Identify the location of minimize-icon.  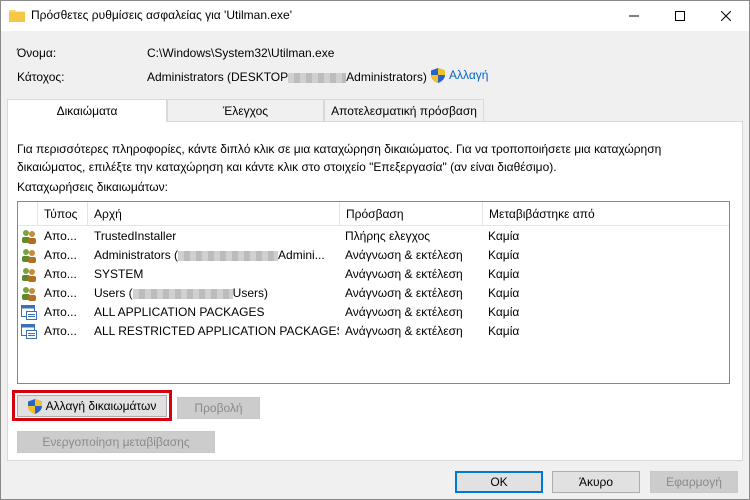
(634, 16).